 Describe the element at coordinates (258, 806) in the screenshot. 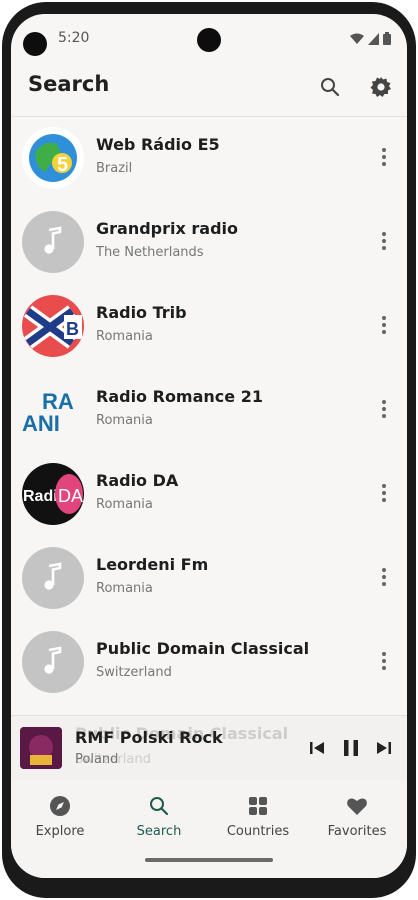

I see `grid-icon` at that location.